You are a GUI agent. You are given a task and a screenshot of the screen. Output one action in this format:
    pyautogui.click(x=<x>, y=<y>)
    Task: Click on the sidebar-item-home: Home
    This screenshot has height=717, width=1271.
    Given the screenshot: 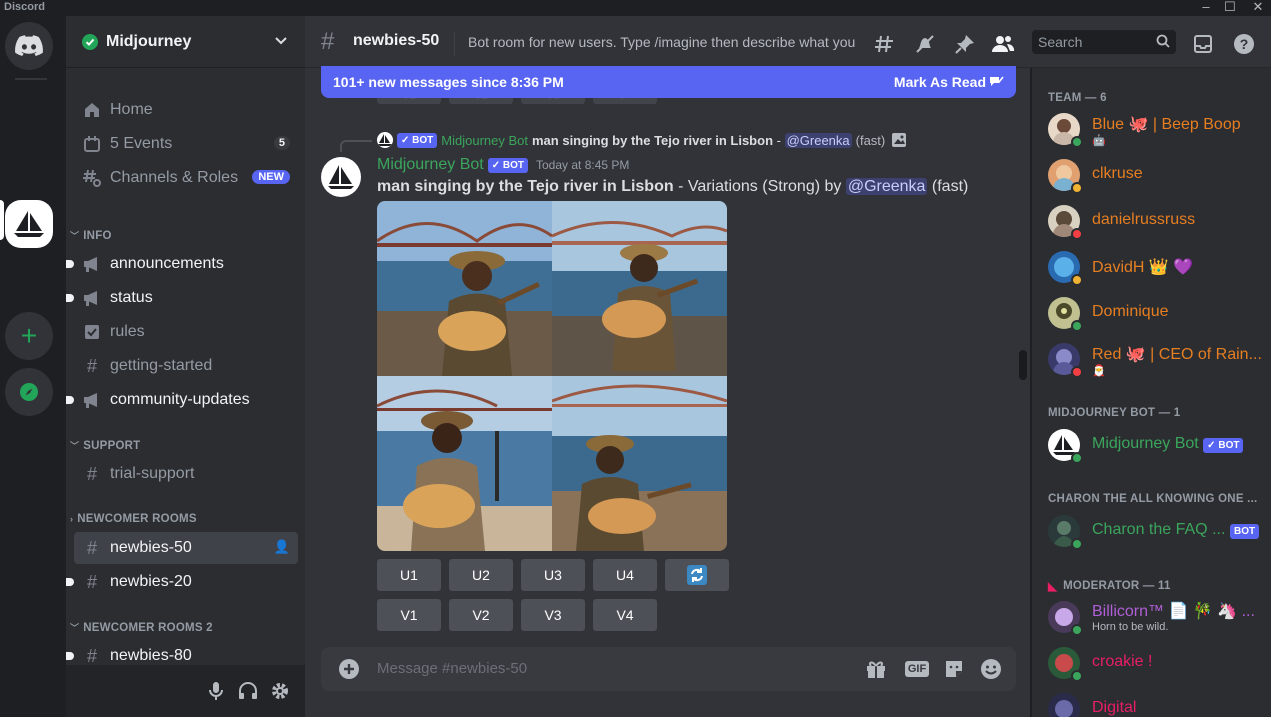 What is the action you would take?
    pyautogui.click(x=186, y=110)
    